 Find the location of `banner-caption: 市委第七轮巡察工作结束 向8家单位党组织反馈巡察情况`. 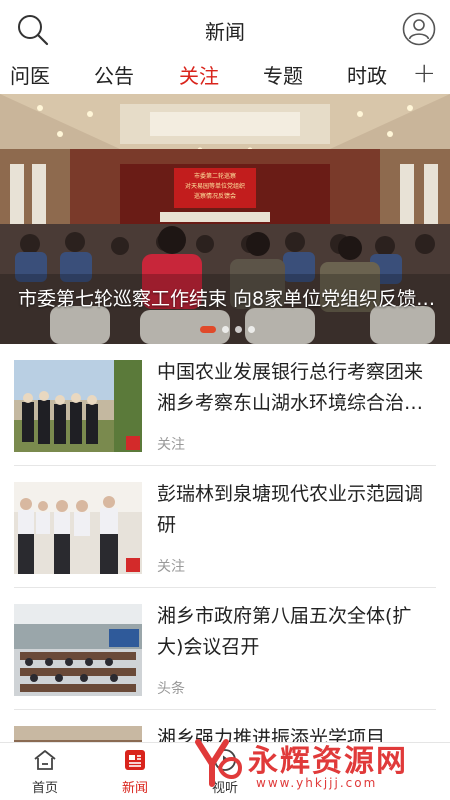

banner-caption: 市委第七轮巡察工作结束 向8家单位党组织反馈巡察情况 is located at coordinates (230, 297).